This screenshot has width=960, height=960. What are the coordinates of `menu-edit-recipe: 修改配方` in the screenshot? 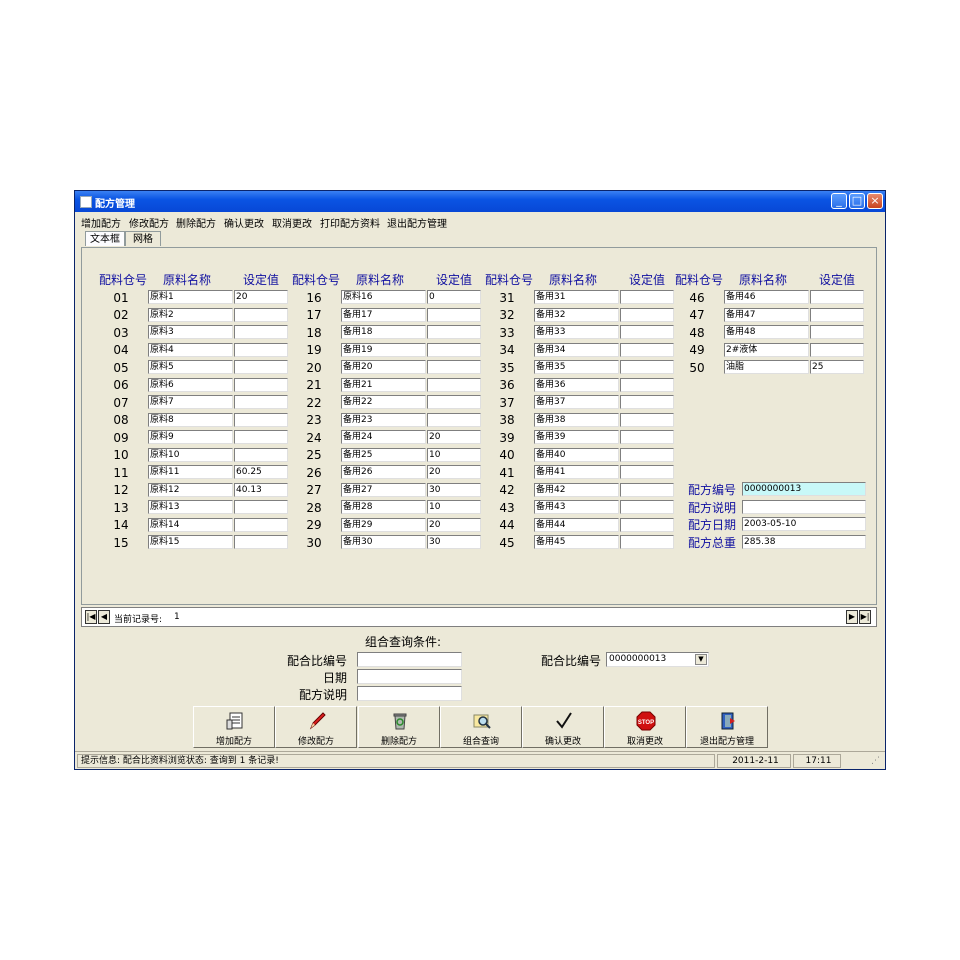 It's located at (149, 222).